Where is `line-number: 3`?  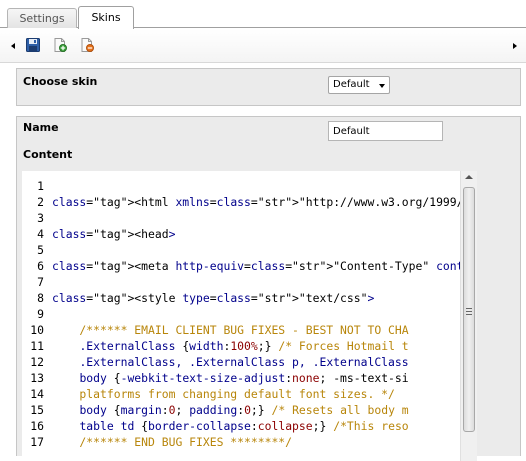
line-number: 3 is located at coordinates (40, 218).